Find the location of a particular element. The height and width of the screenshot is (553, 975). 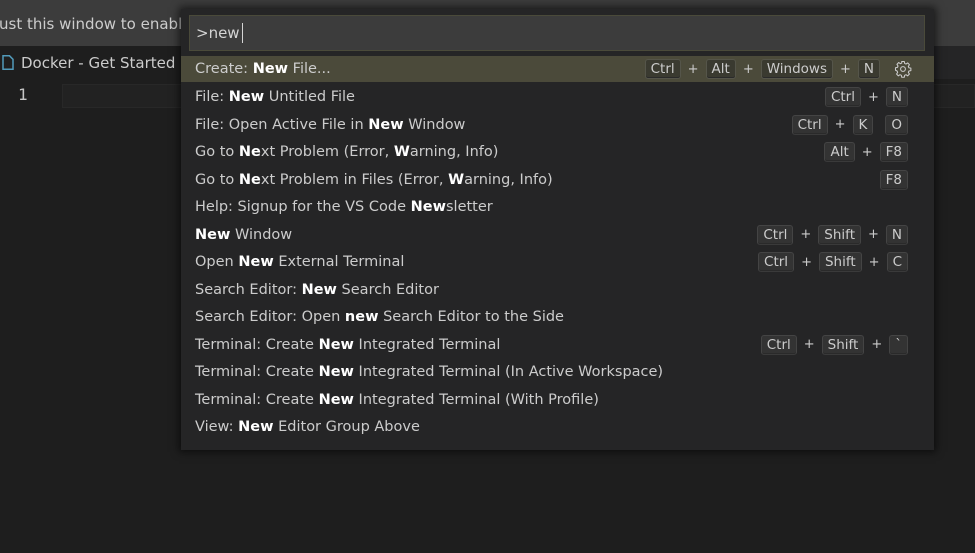

keybinding: Ctrl + Alt + Windows + N is located at coordinates (762, 69).